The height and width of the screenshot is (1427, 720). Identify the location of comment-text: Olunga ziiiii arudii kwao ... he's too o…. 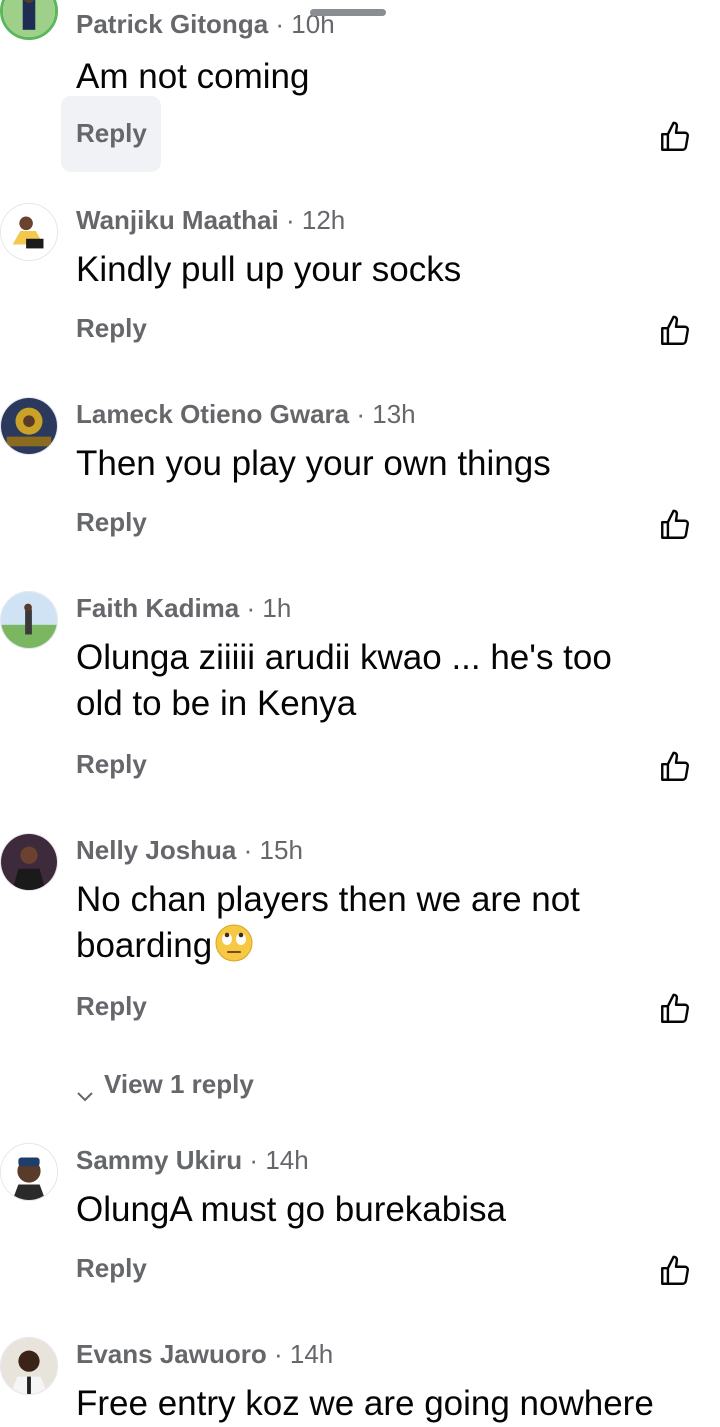
(344, 680).